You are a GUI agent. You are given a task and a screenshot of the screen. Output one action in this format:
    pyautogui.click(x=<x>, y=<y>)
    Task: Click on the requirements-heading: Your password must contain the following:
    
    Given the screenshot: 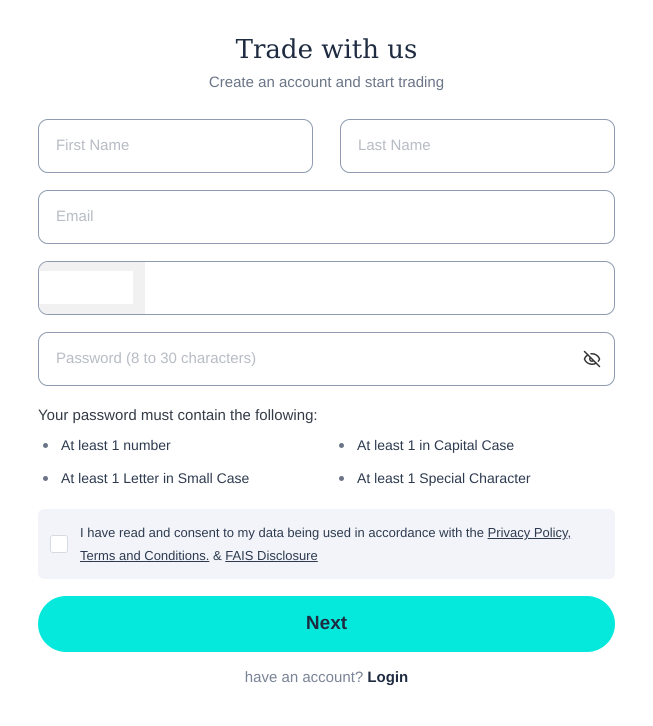 What is the action you would take?
    pyautogui.click(x=178, y=416)
    